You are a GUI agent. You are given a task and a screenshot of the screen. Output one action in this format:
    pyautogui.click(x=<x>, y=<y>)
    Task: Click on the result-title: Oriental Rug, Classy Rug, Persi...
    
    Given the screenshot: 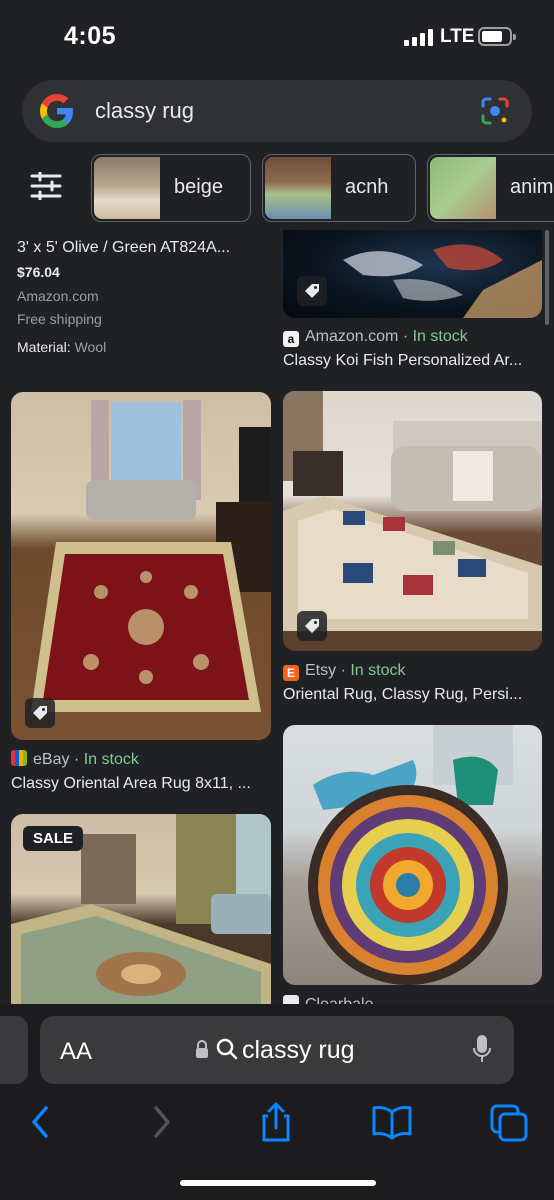 What is the action you would take?
    pyautogui.click(x=410, y=695)
    